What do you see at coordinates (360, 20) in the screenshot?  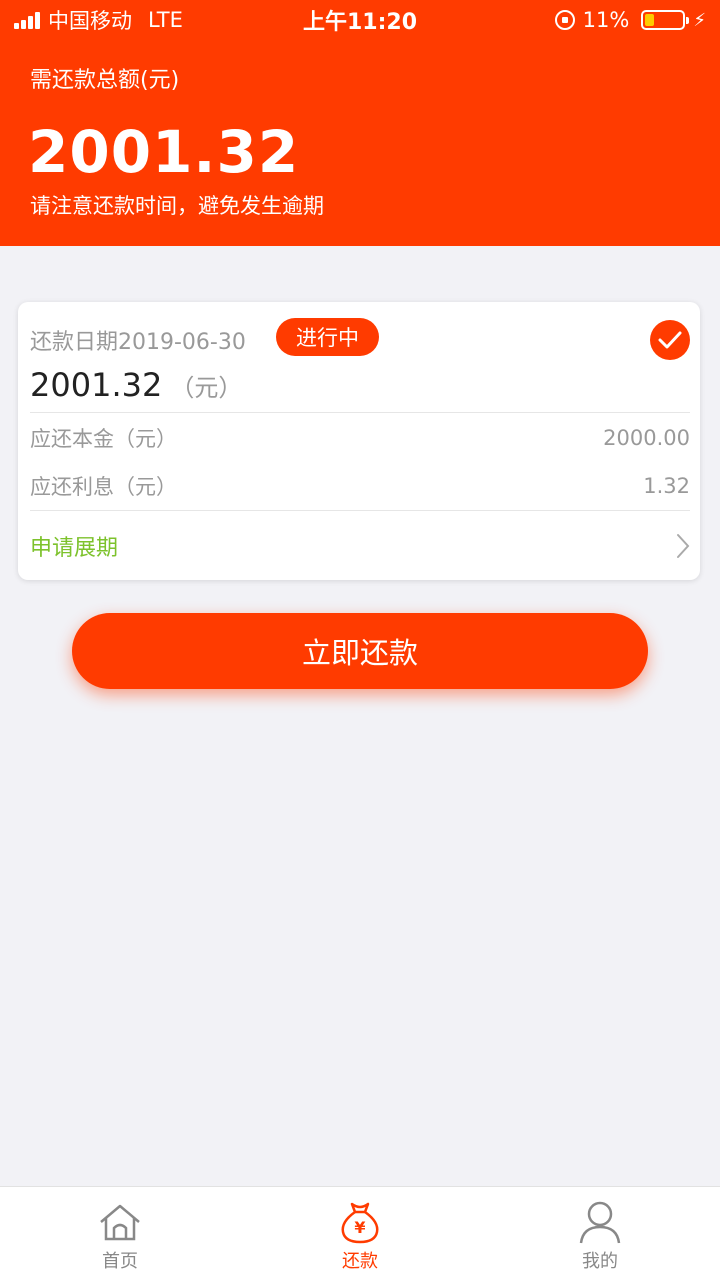 I see `status-bar: 中国移动 LTE 上午11:20 11% ⚡` at bounding box center [360, 20].